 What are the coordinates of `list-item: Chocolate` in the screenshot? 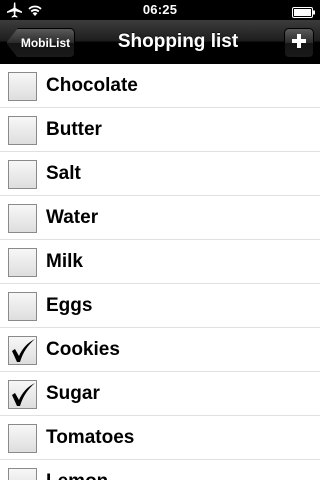 It's located at (160, 86).